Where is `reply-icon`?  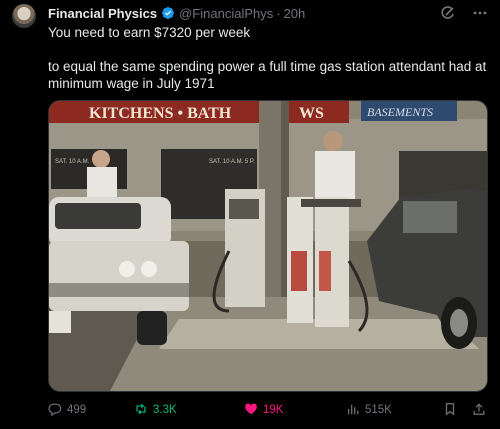
reply-icon is located at coordinates (55, 410).